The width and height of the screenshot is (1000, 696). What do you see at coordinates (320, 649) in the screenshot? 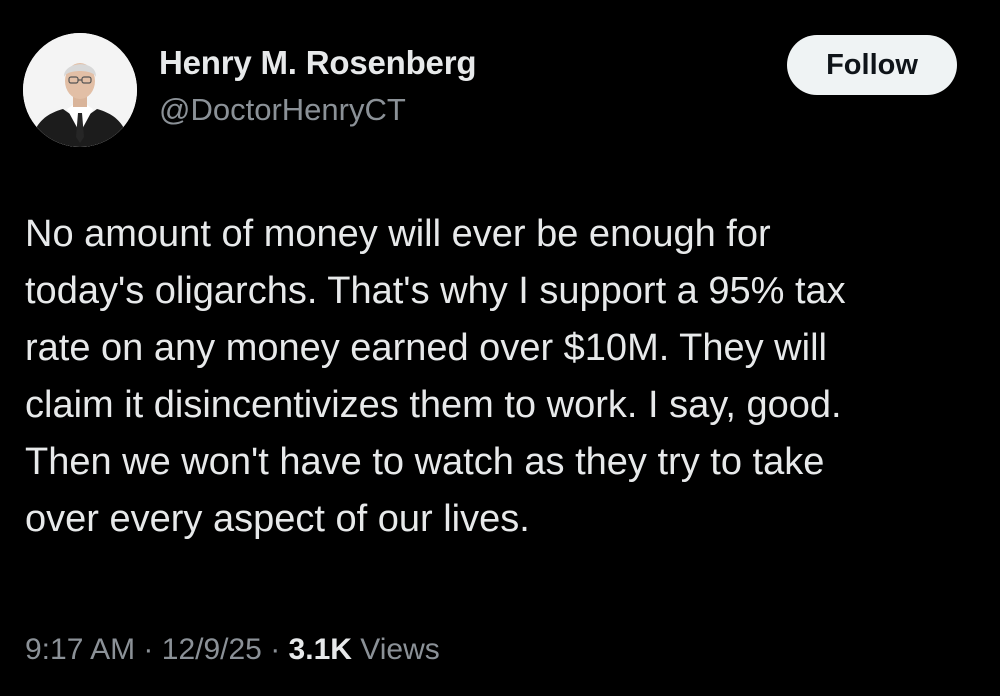
I see `views-count: 3.1K` at bounding box center [320, 649].